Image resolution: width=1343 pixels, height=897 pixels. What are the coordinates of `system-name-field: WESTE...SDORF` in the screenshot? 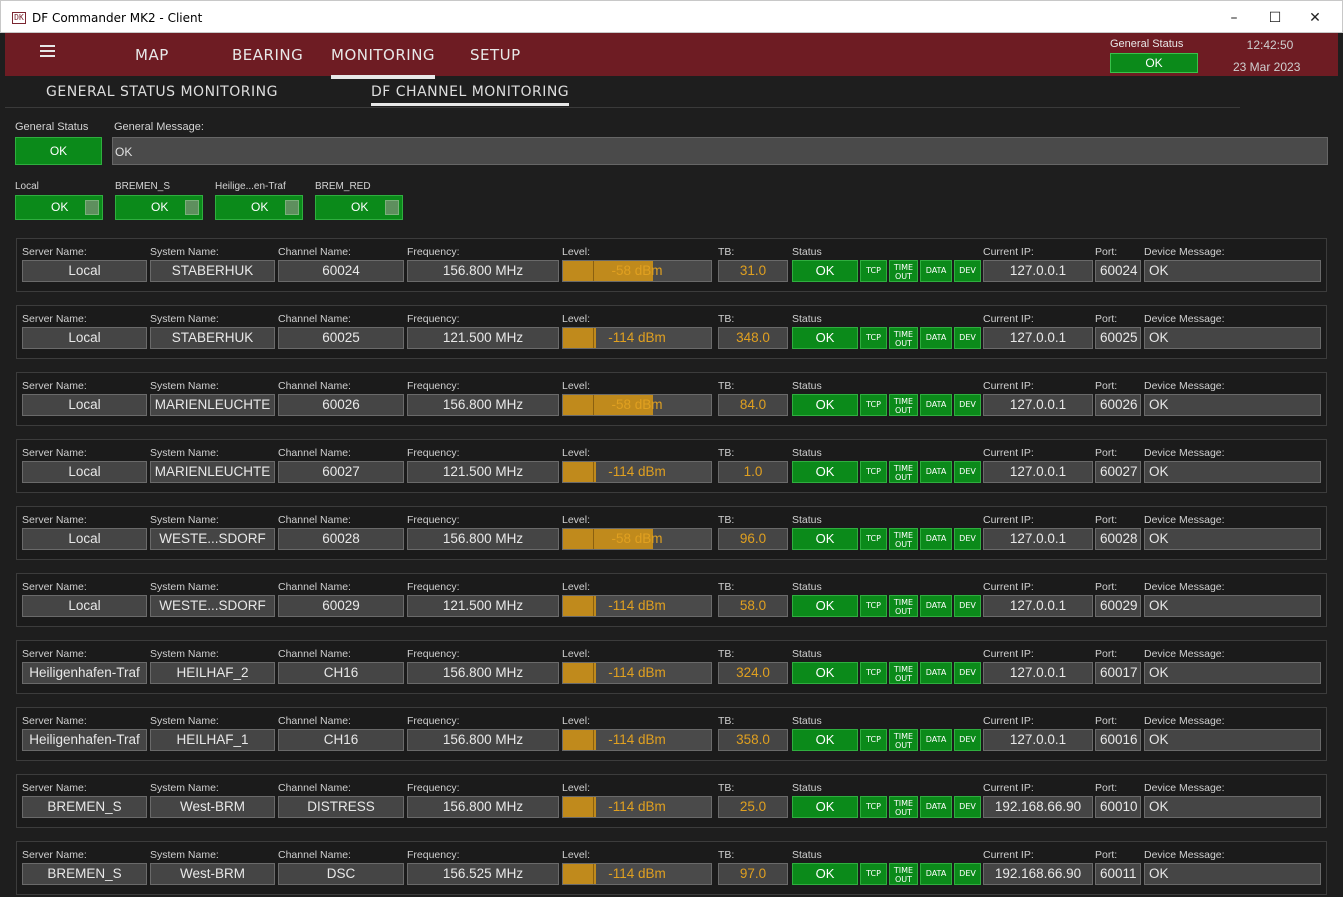 It's located at (212, 606).